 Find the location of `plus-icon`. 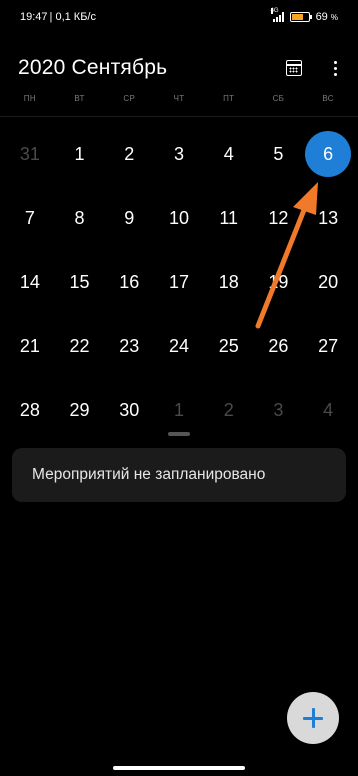

plus-icon is located at coordinates (313, 718).